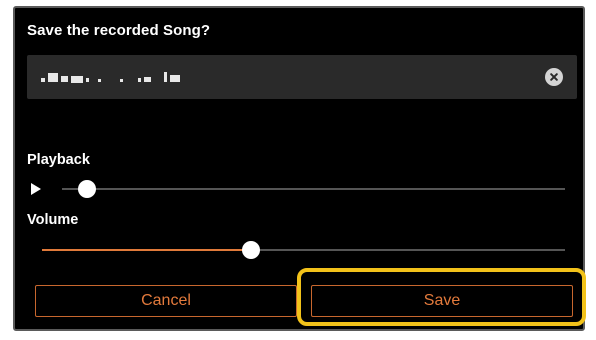  What do you see at coordinates (36, 189) in the screenshot?
I see `play-icon` at bounding box center [36, 189].